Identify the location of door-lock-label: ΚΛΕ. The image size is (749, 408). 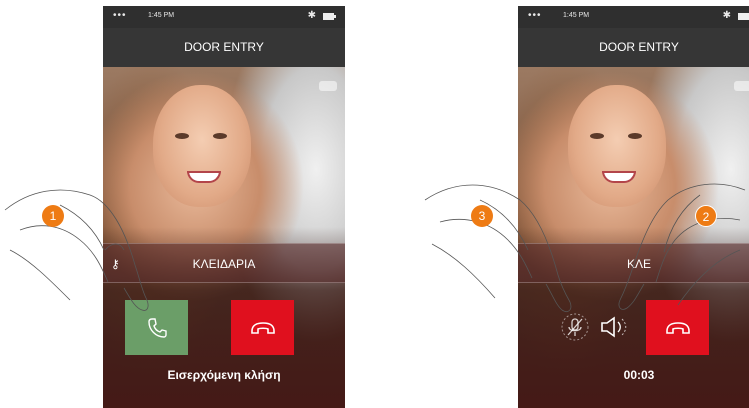
(639, 264).